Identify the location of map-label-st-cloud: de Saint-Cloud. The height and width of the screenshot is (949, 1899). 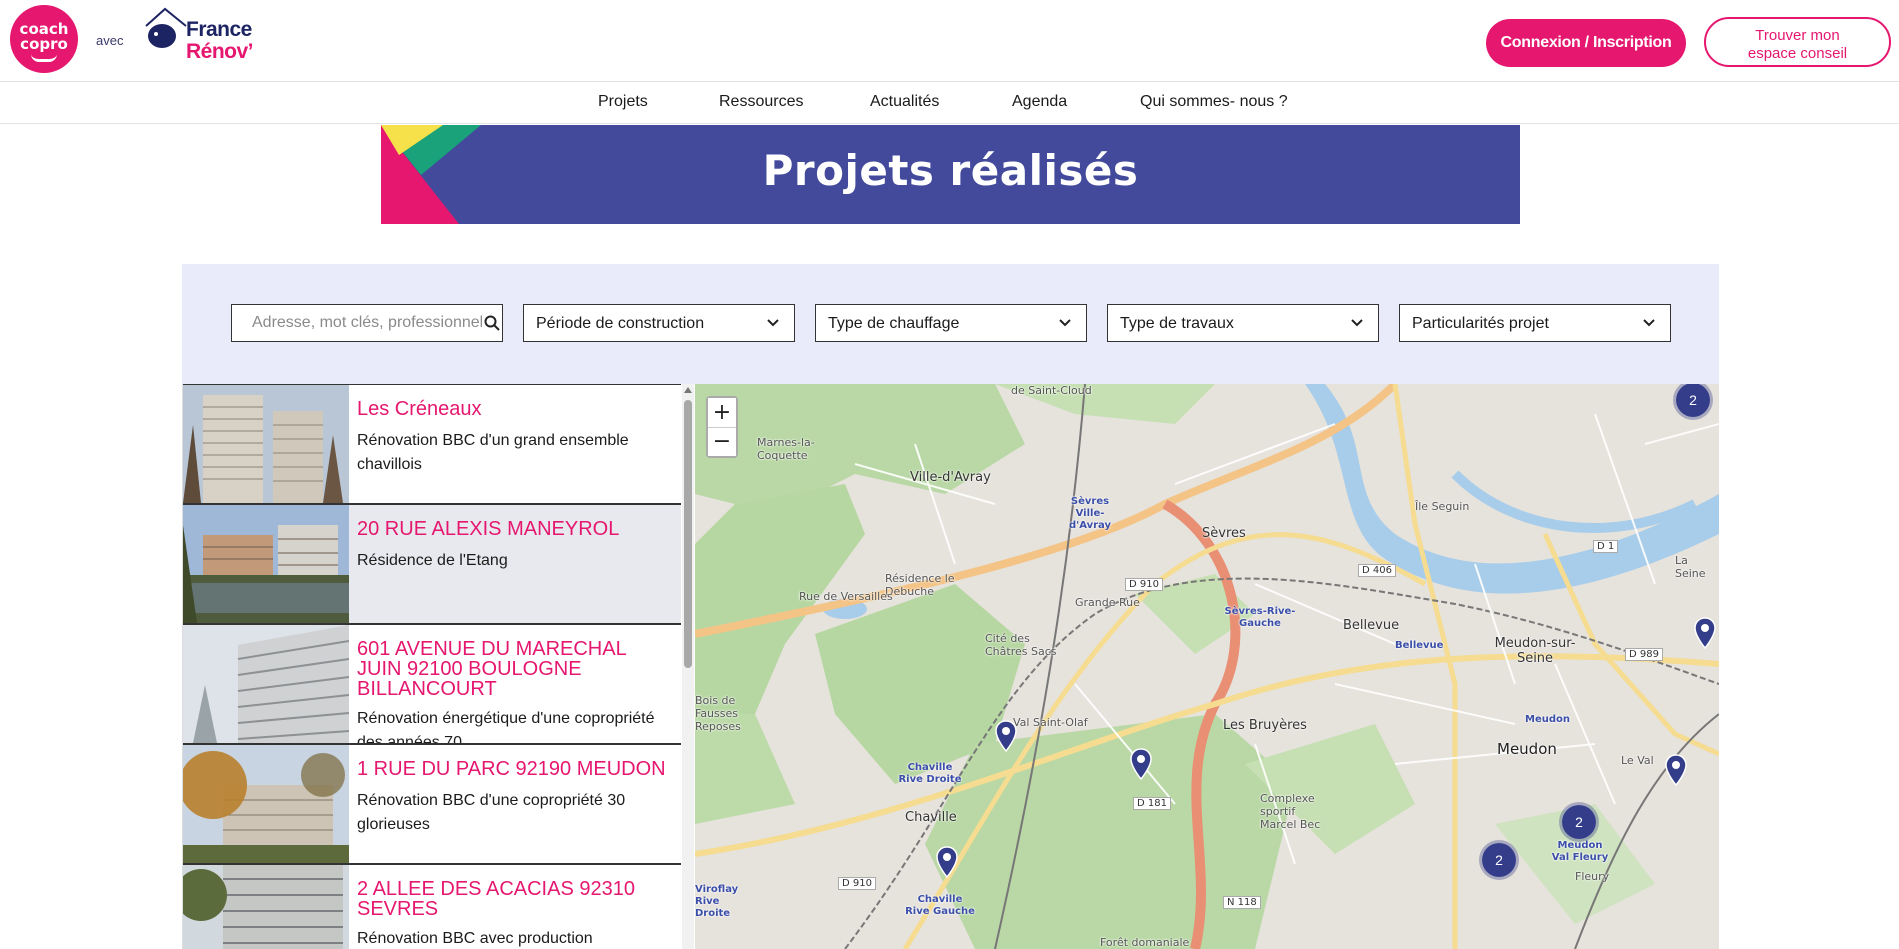
(1051, 390).